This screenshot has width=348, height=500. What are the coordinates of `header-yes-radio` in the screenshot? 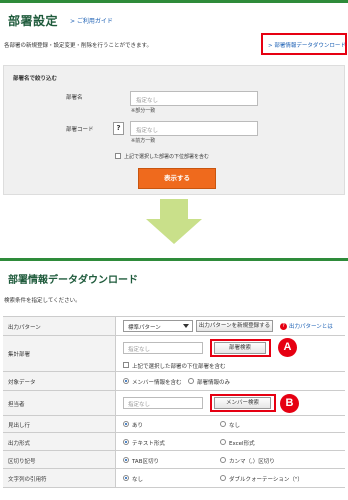 It's located at (126, 424).